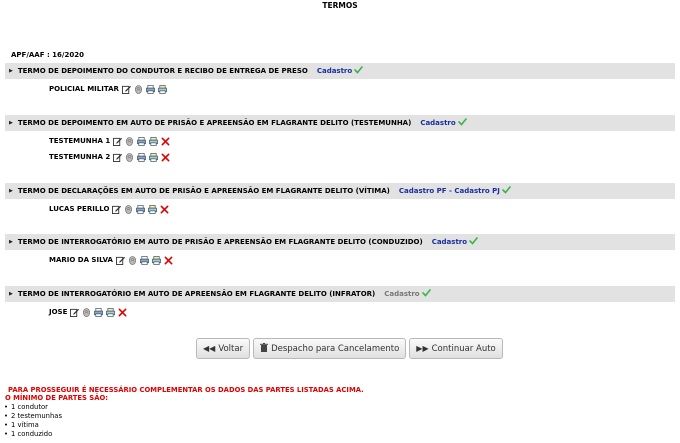 The image size is (680, 443). I want to click on party-name: TESTEMUNHA 1, so click(80, 141).